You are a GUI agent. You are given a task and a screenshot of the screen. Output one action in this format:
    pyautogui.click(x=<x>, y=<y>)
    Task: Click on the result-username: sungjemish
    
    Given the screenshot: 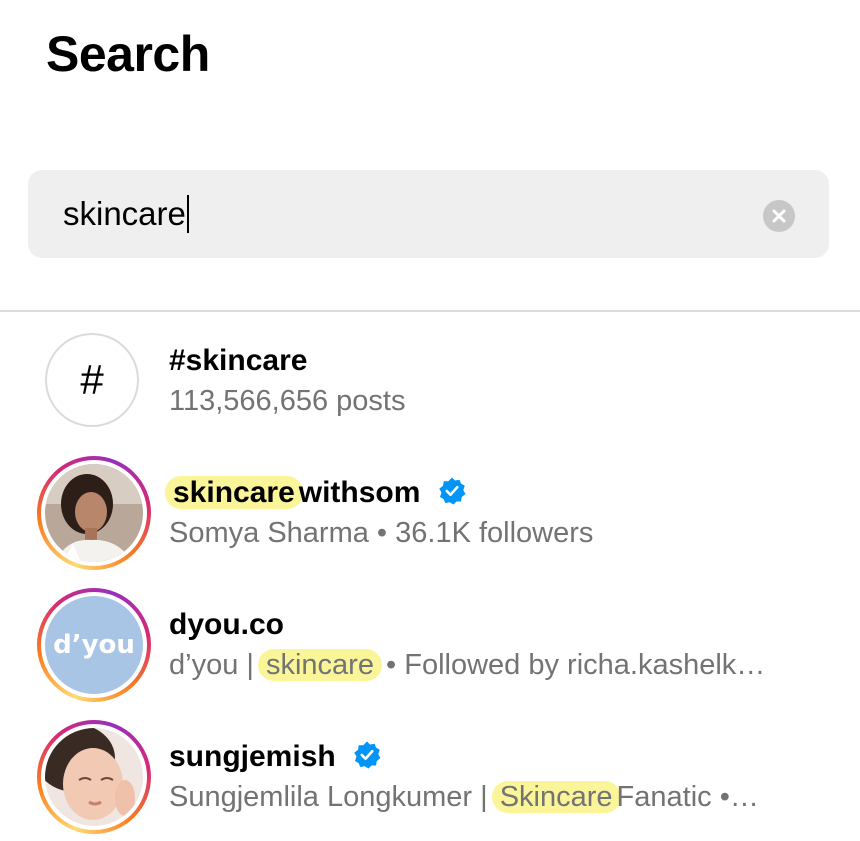 What is the action you would take?
    pyautogui.click(x=275, y=757)
    